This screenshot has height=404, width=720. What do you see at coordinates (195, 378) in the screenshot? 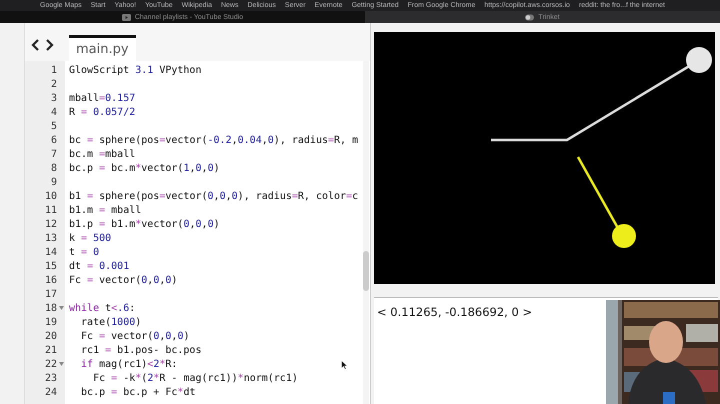
I see `code-line: Fc = -k*(2*R - mag(rc1))*norm(rc1)` at bounding box center [195, 378].